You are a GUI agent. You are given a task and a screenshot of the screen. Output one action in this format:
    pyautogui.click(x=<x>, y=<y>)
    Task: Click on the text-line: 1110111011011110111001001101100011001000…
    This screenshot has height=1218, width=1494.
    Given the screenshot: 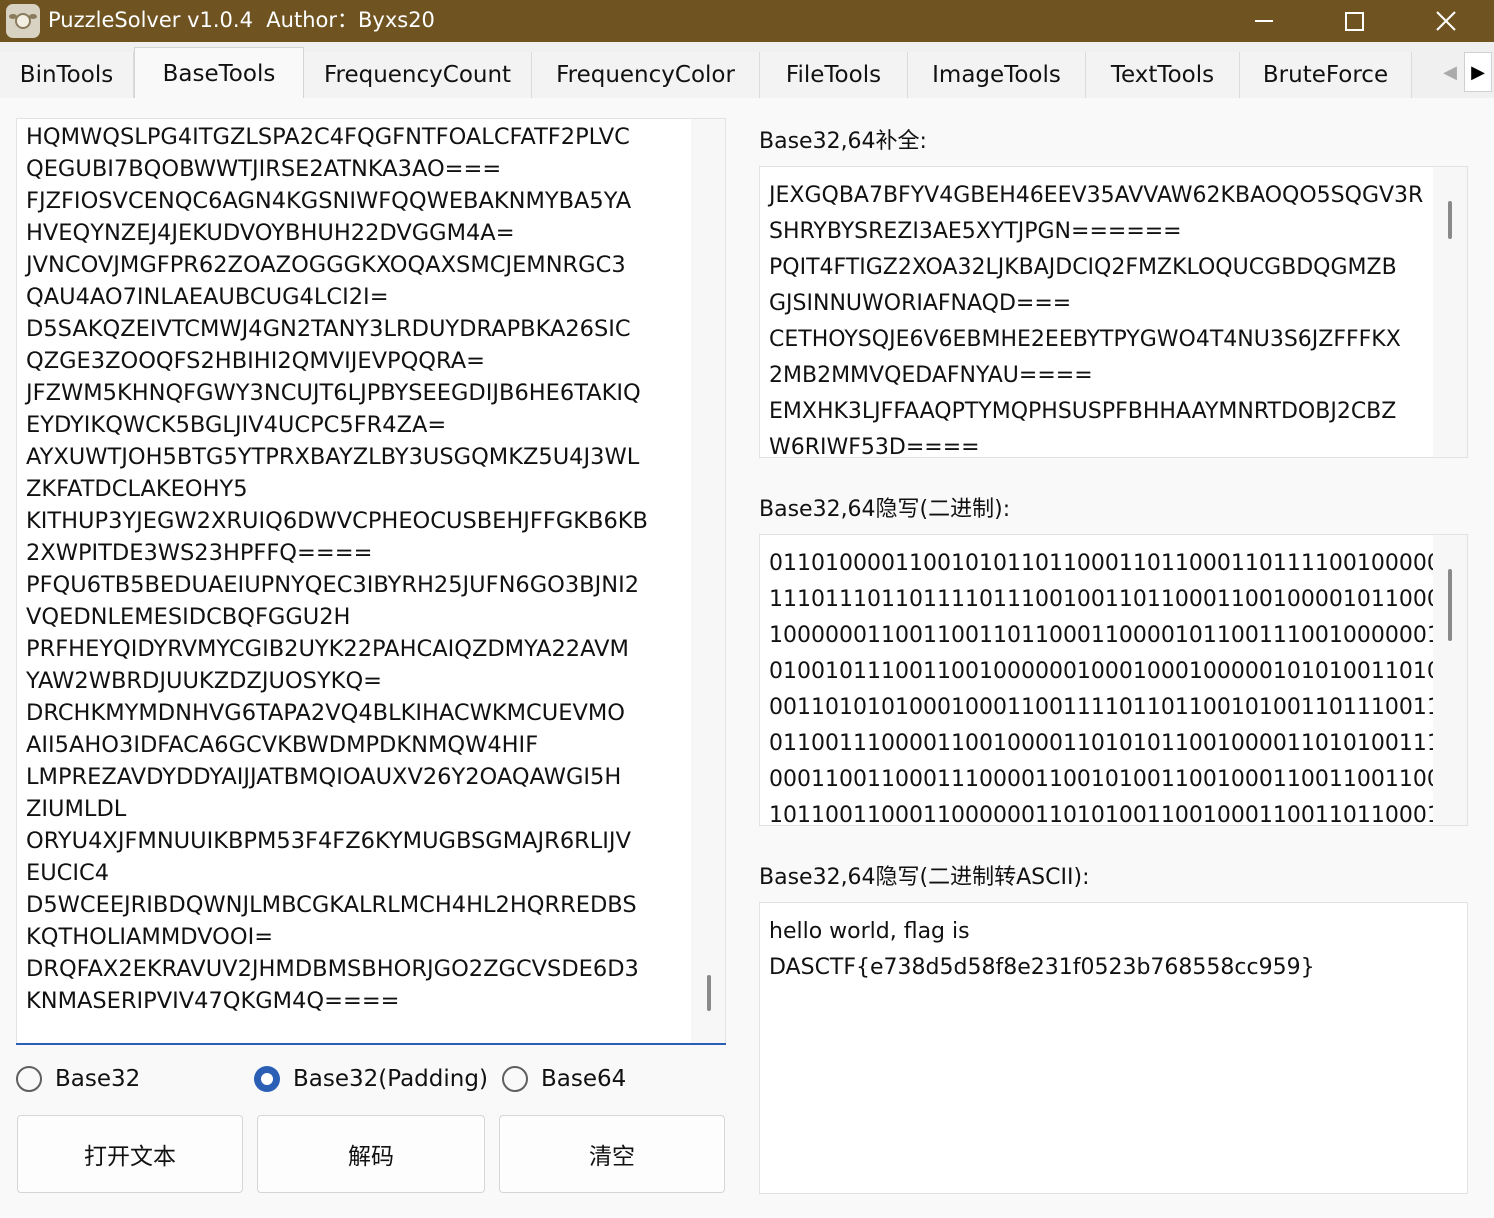 What is the action you would take?
    pyautogui.click(x=1112, y=599)
    